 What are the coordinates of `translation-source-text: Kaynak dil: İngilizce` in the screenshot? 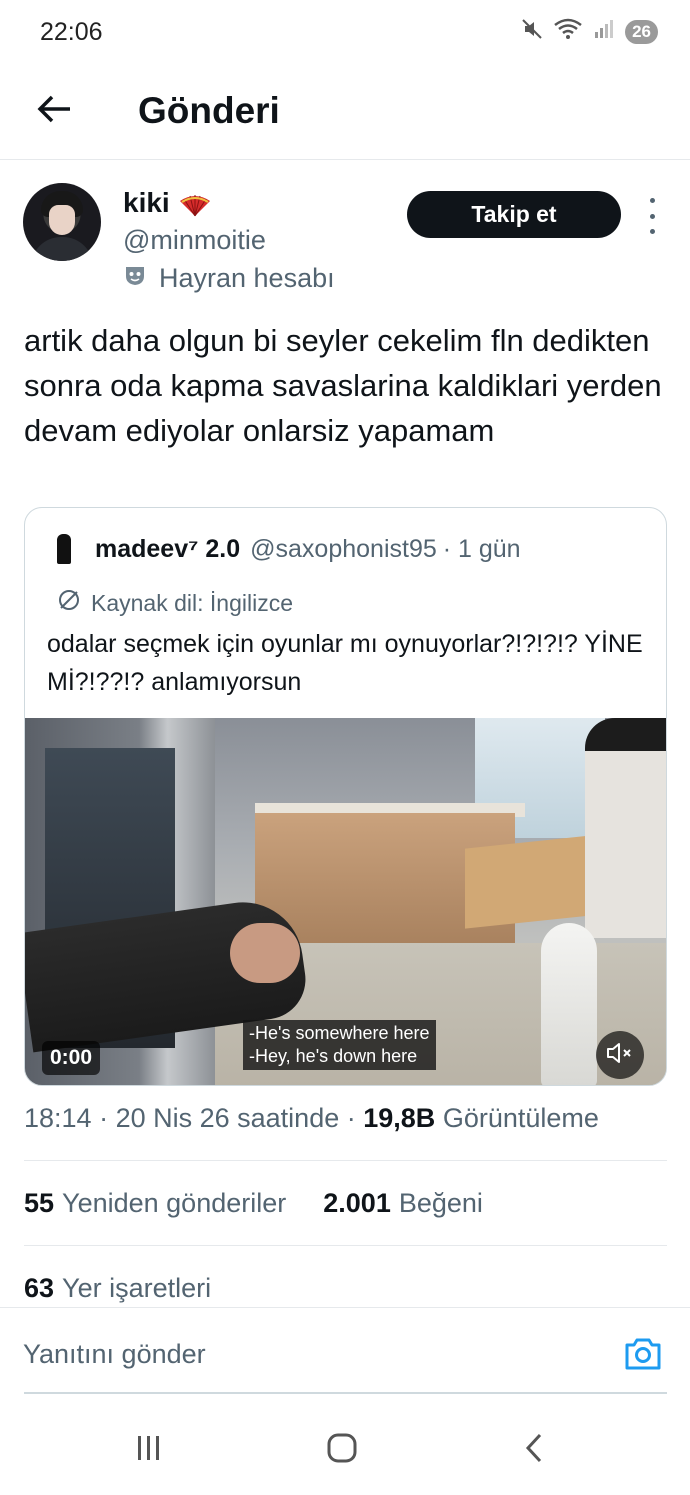 It's located at (192, 602).